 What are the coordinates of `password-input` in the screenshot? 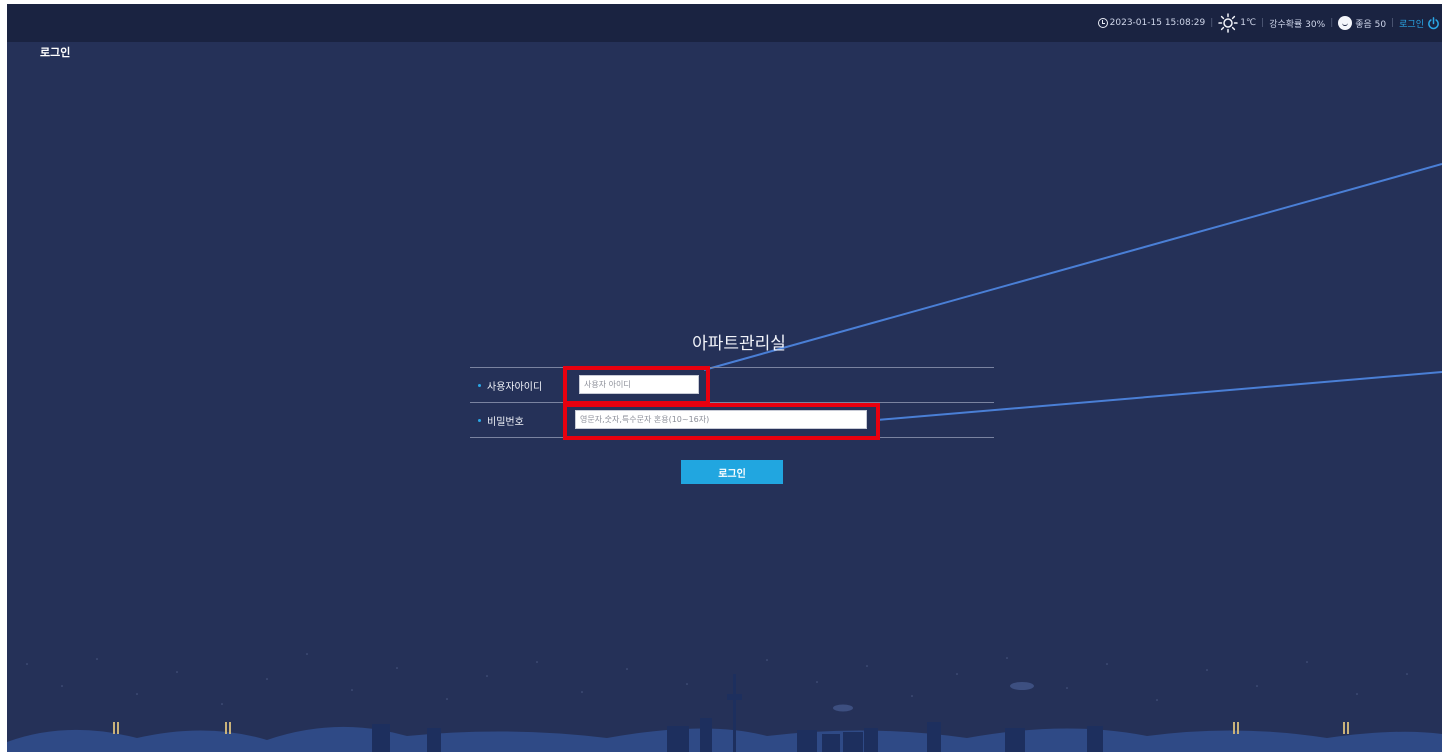 It's located at (721, 419).